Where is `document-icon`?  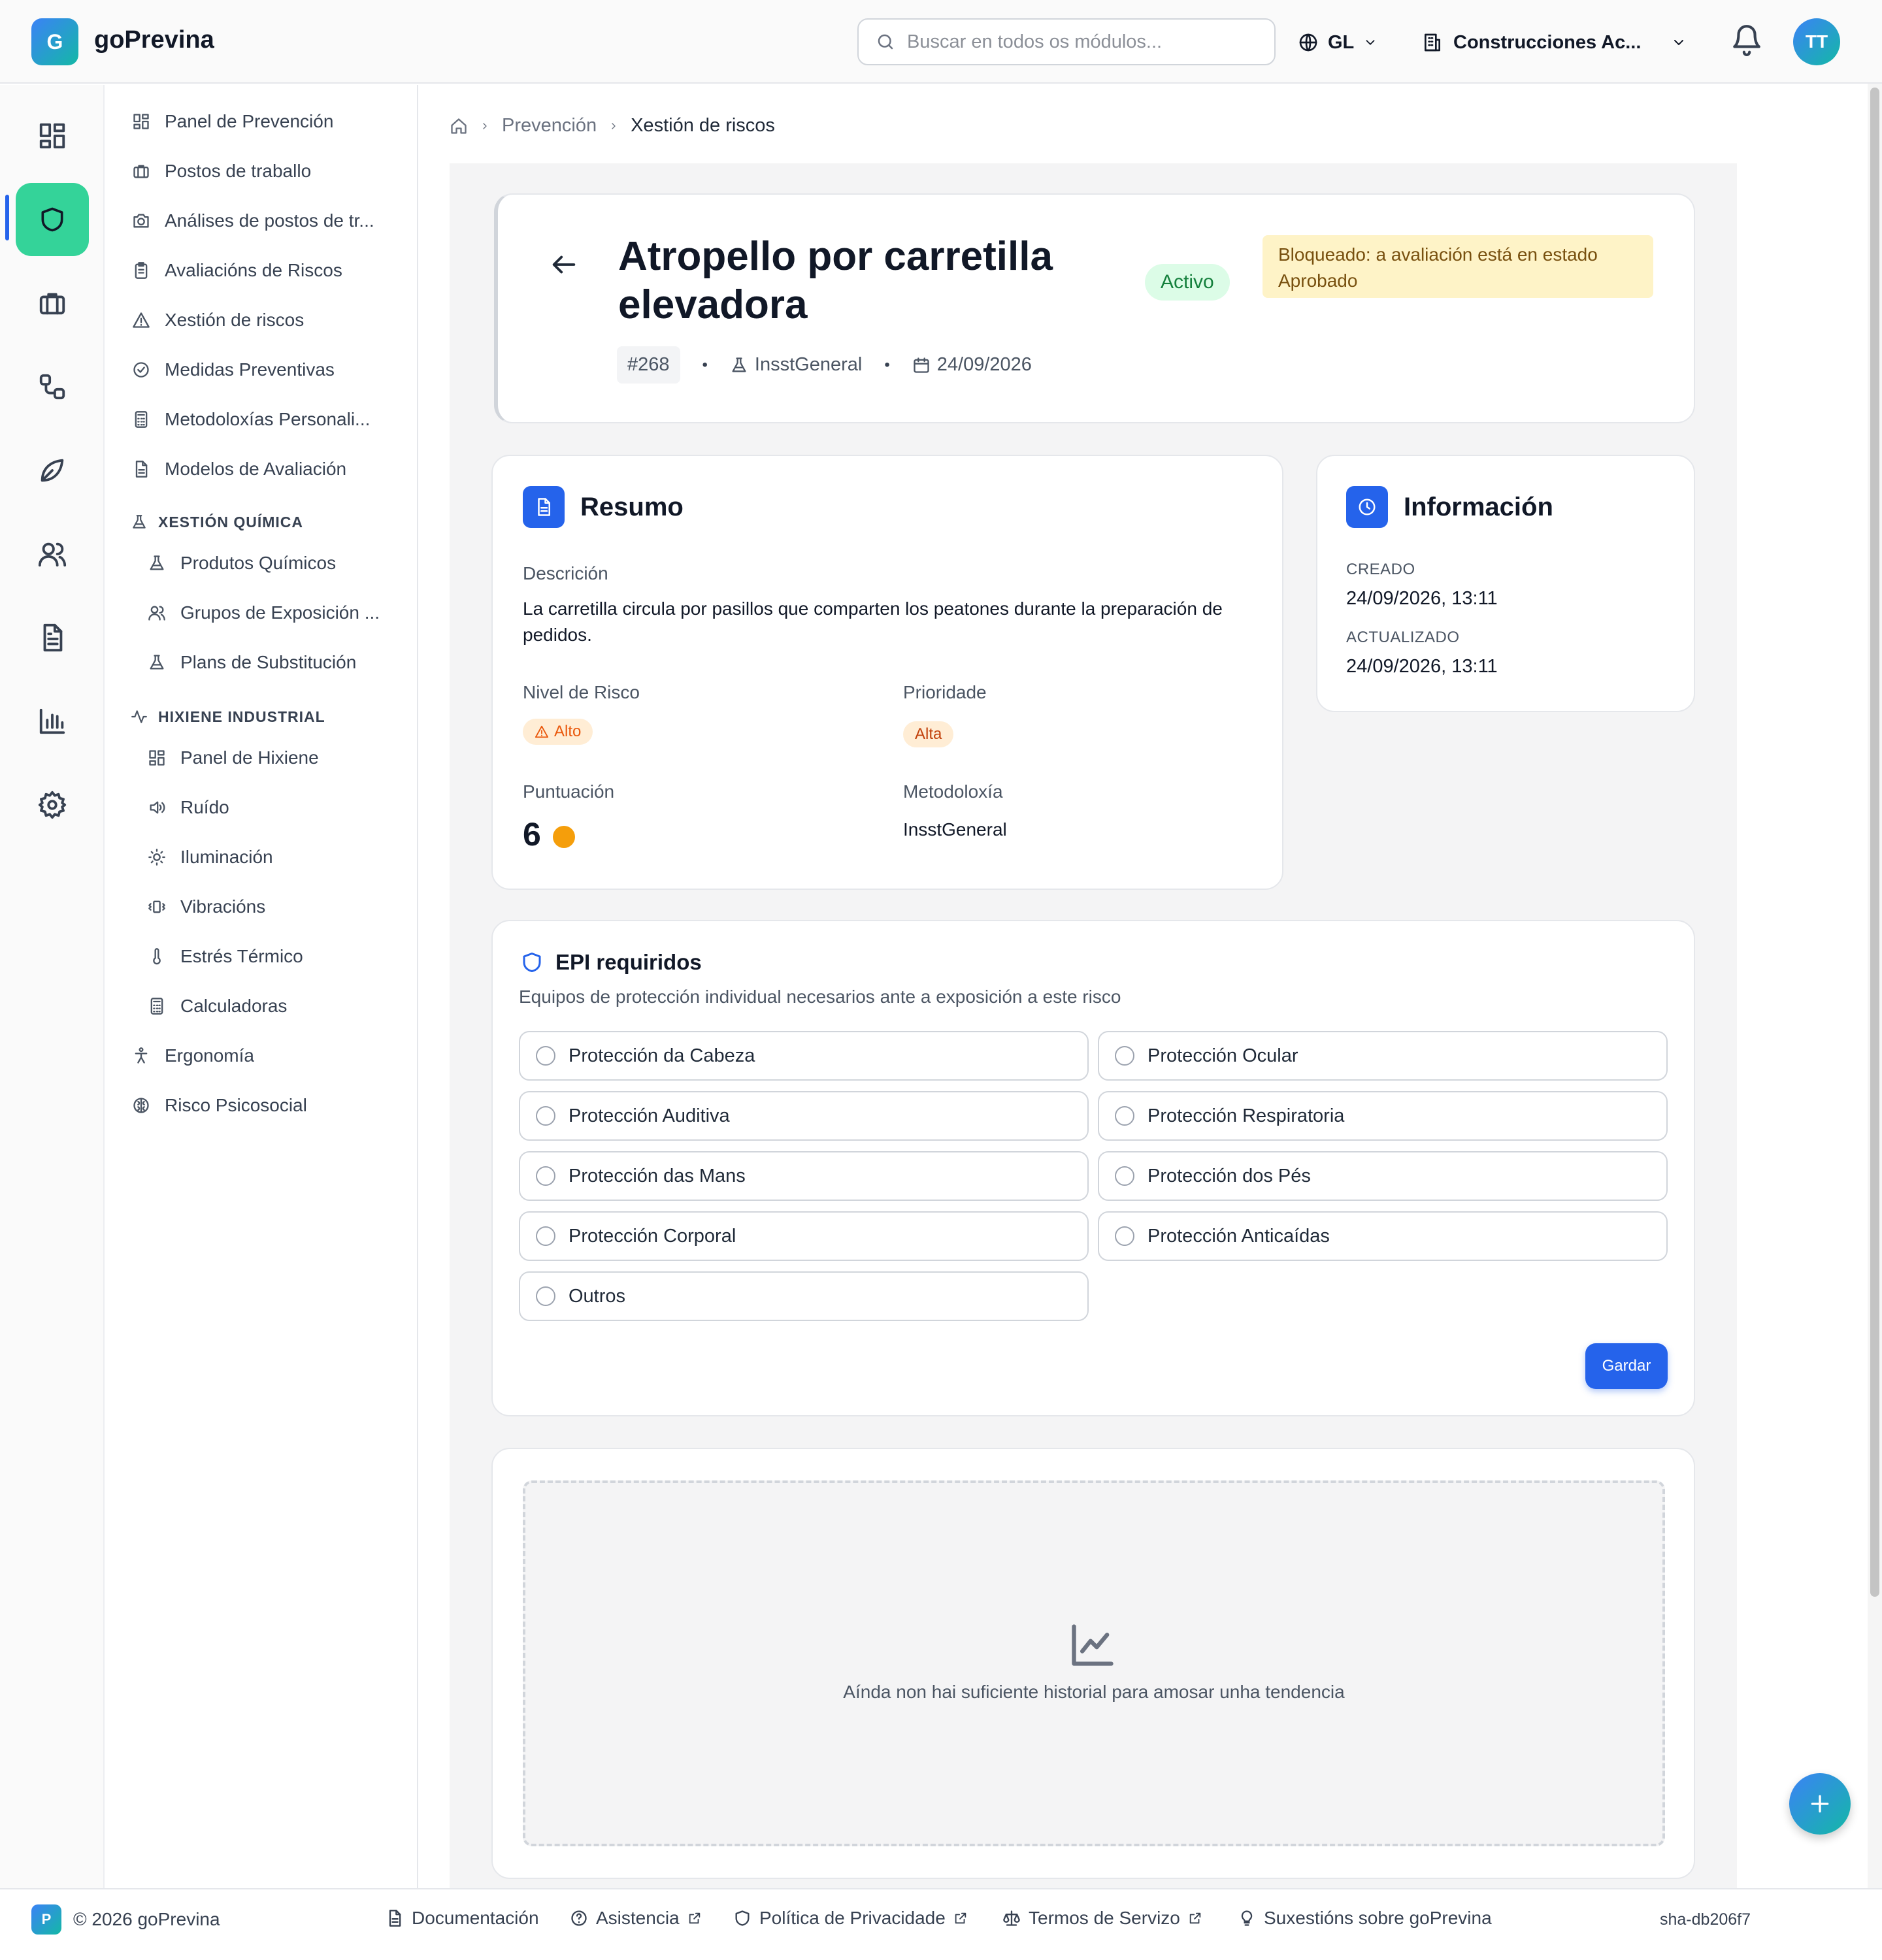 document-icon is located at coordinates (52, 637).